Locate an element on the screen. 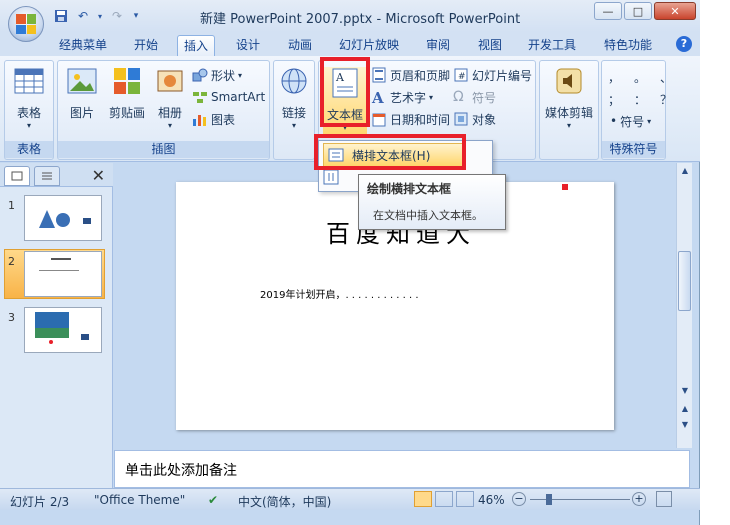  symbol-dunhao: 、 is located at coordinates (666, 77).